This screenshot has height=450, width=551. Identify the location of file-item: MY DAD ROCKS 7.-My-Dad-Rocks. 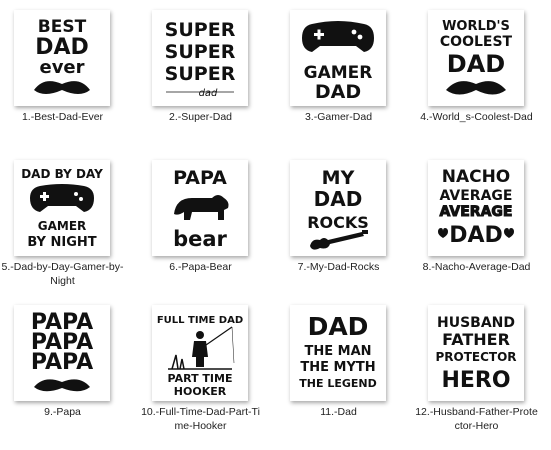
(343, 224).